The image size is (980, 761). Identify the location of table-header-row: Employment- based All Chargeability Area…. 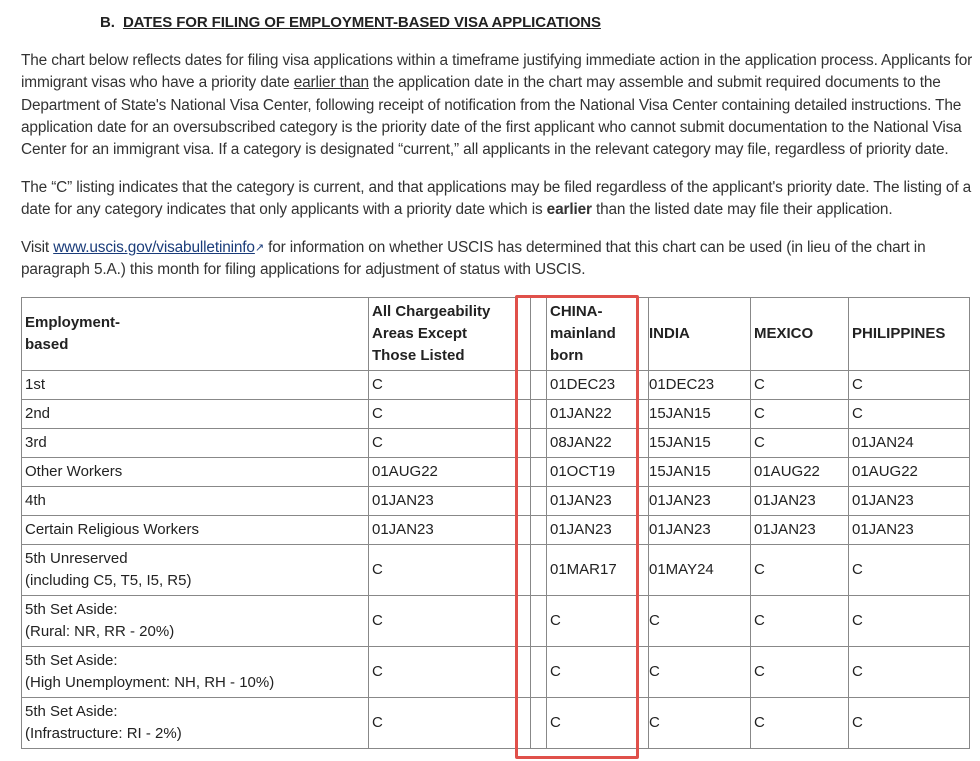
(495, 334).